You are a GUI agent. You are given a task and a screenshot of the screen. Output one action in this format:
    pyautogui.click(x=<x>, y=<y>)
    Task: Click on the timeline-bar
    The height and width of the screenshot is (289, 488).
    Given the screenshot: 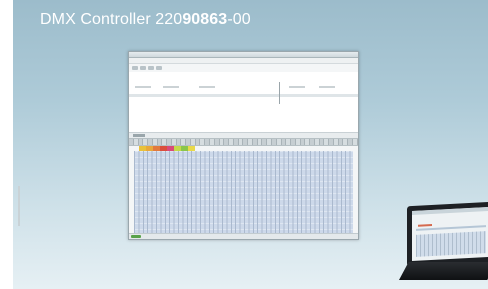 What is the action you would take?
    pyautogui.click(x=243, y=95)
    